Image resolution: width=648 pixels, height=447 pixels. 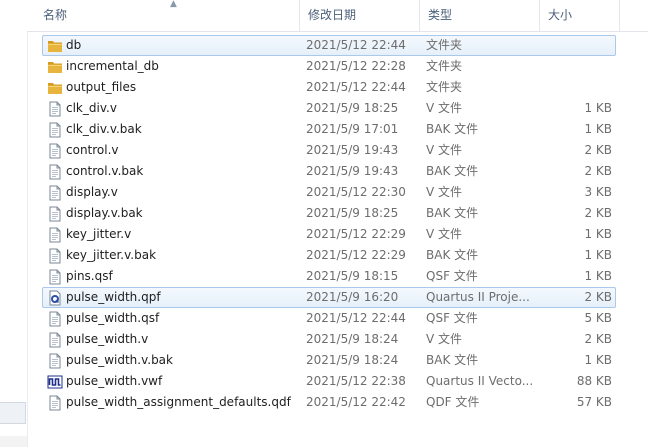 I want to click on file-row: key_jitter.v 2021/5/12 22:29 V 文件 1 KB, so click(x=329, y=234).